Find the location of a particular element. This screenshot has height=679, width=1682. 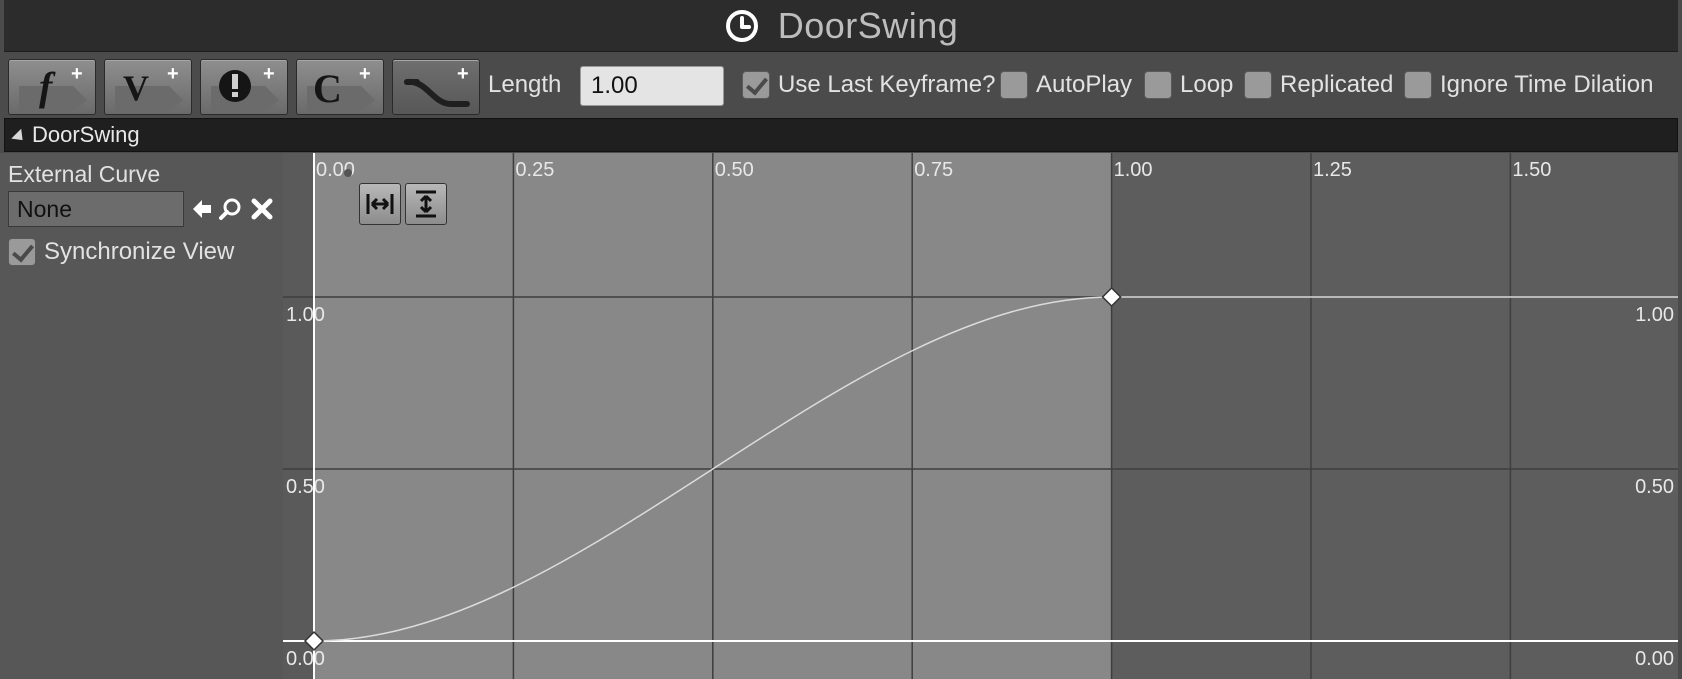

clock-icon is located at coordinates (741, 25).